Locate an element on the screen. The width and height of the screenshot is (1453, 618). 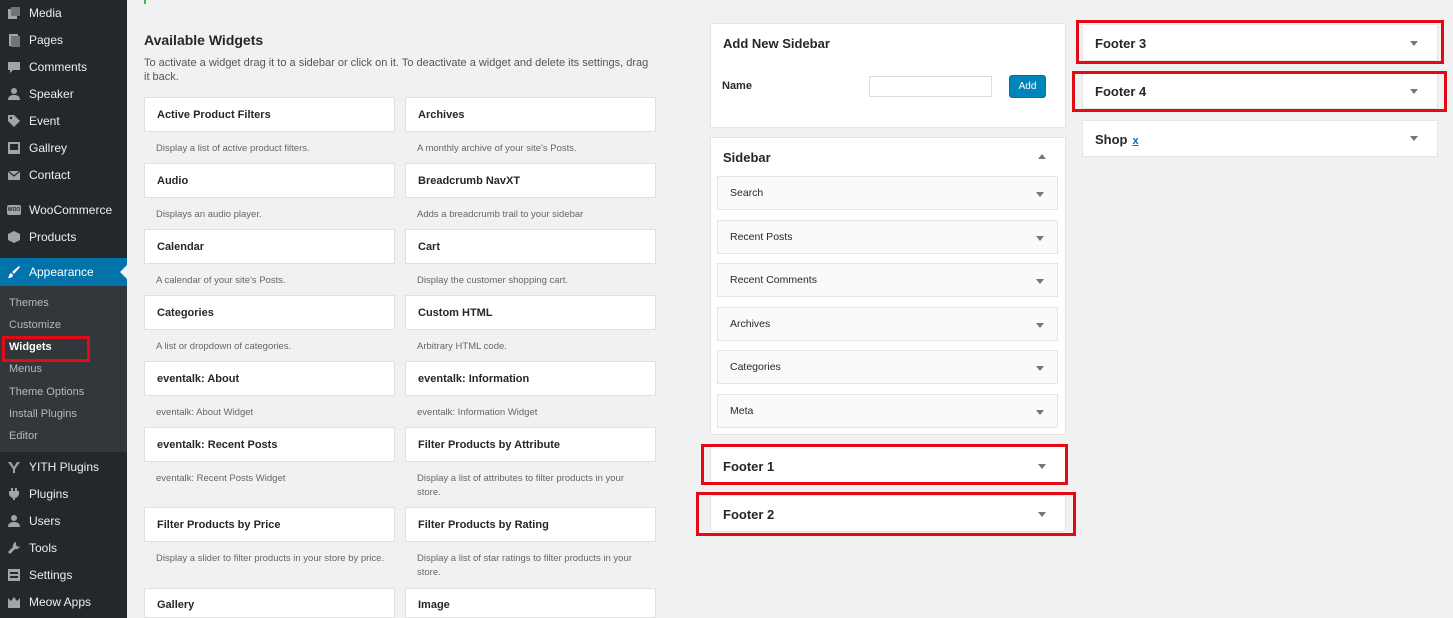
widget-description: Arbitrary HTML code. is located at coordinates (462, 346).